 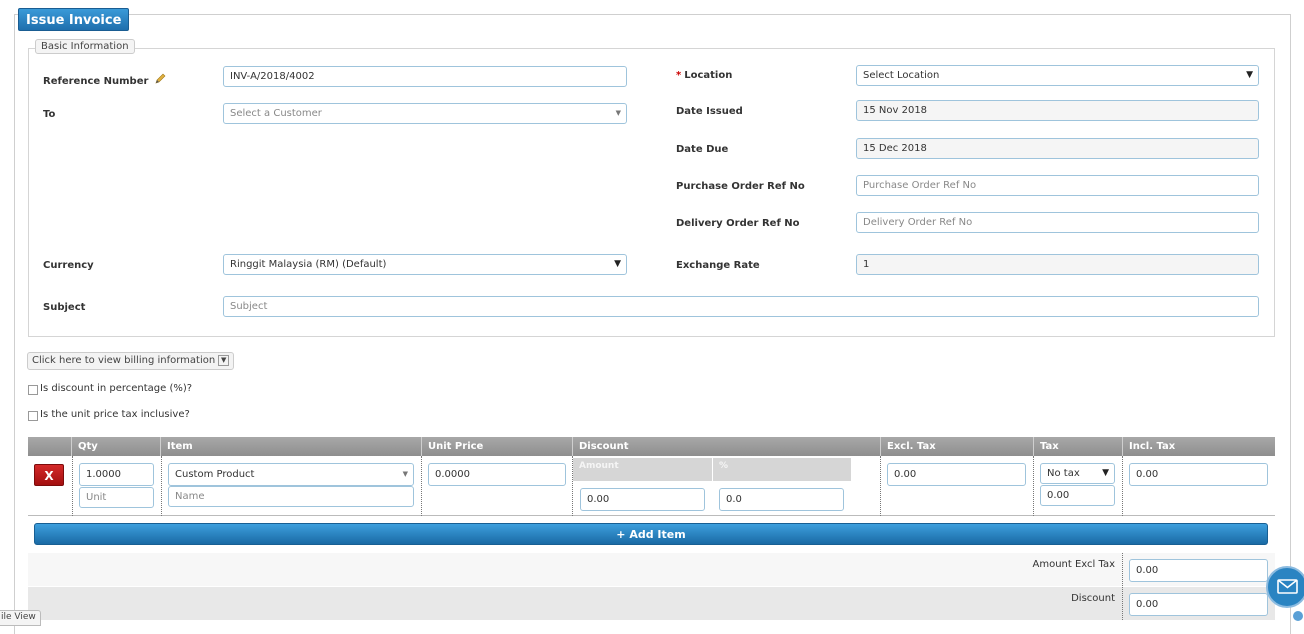 I want to click on incl-tax-input: 0.00, so click(x=1198, y=474).